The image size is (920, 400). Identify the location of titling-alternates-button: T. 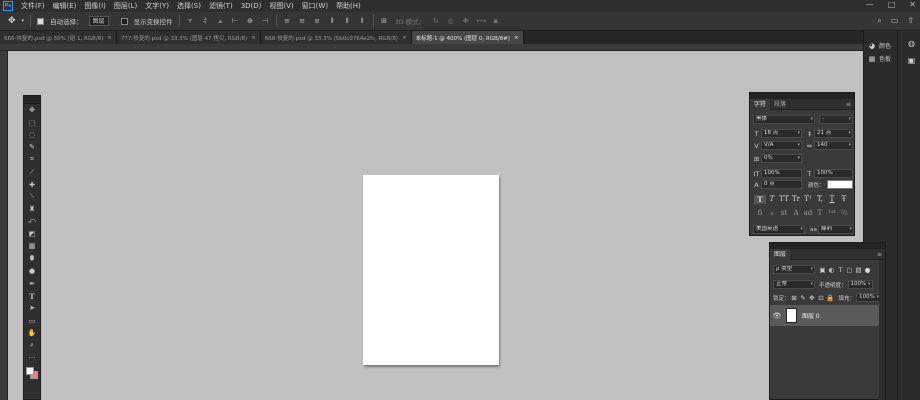
(820, 213).